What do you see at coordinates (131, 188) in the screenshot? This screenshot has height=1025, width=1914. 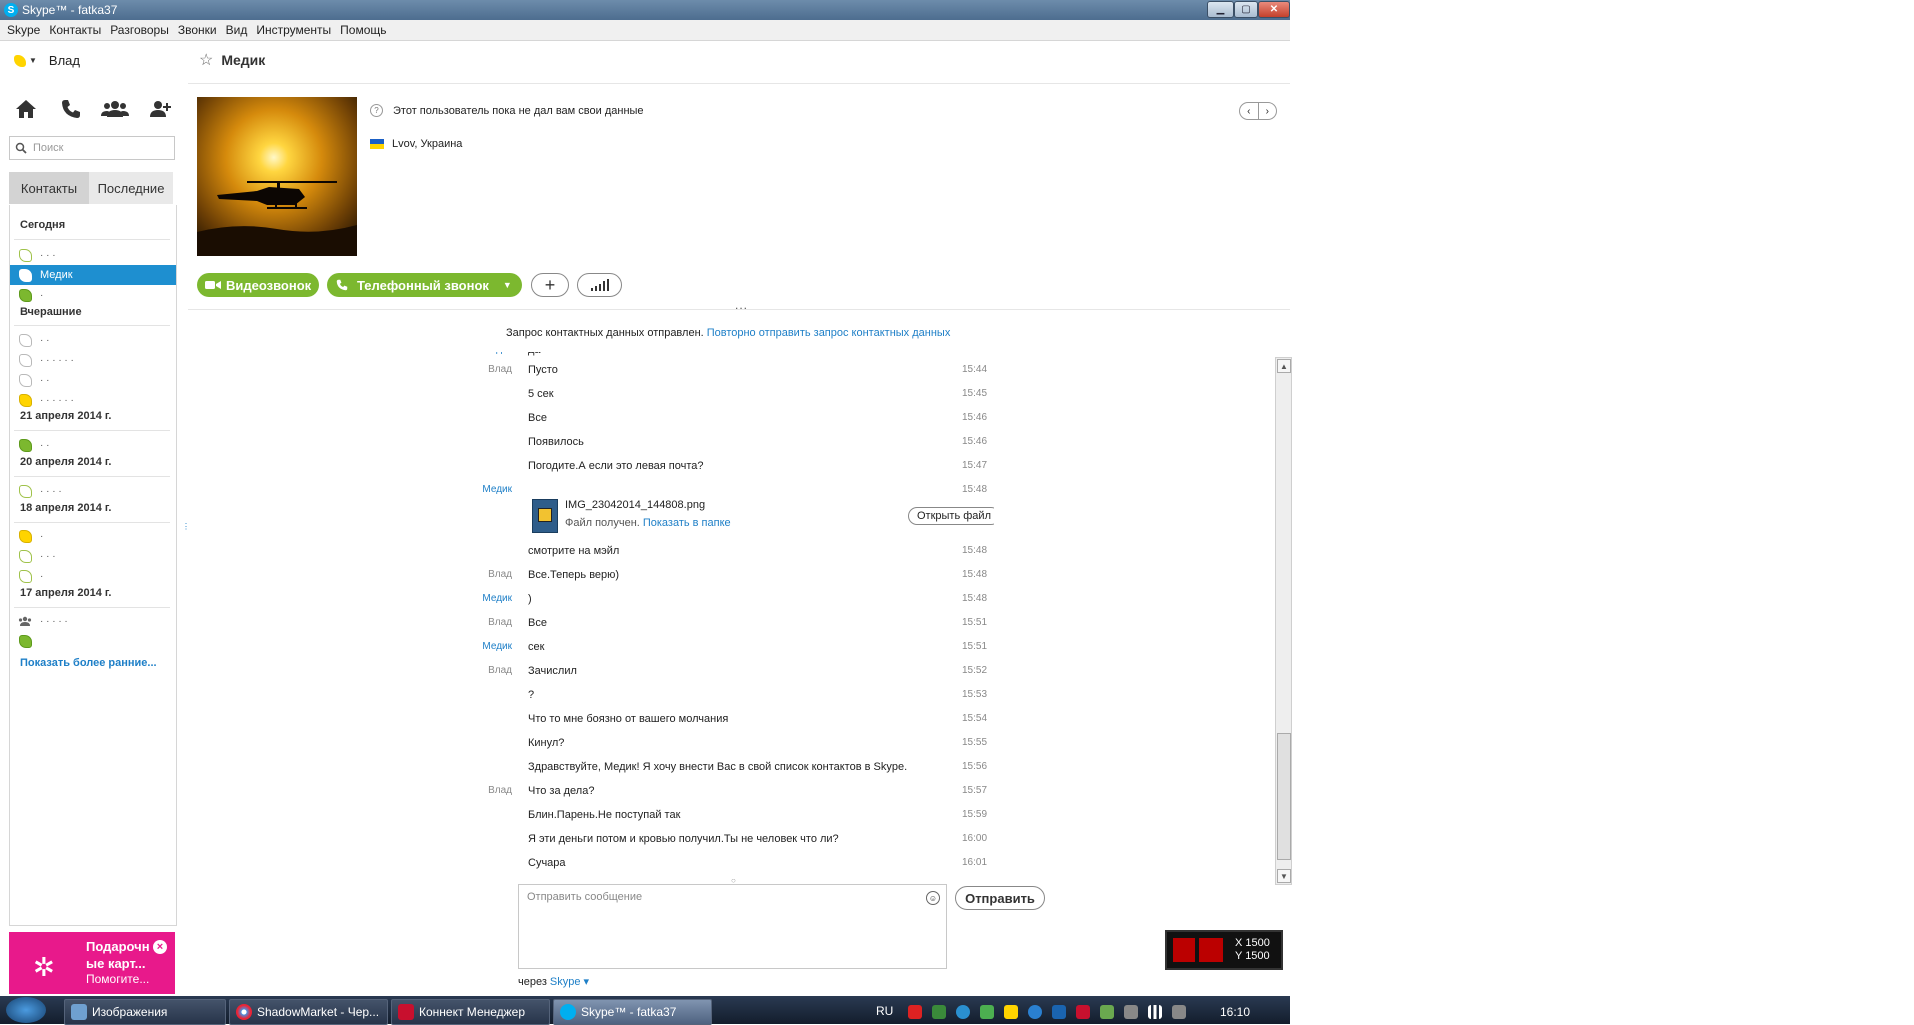 I see `tab-recent: Последние` at bounding box center [131, 188].